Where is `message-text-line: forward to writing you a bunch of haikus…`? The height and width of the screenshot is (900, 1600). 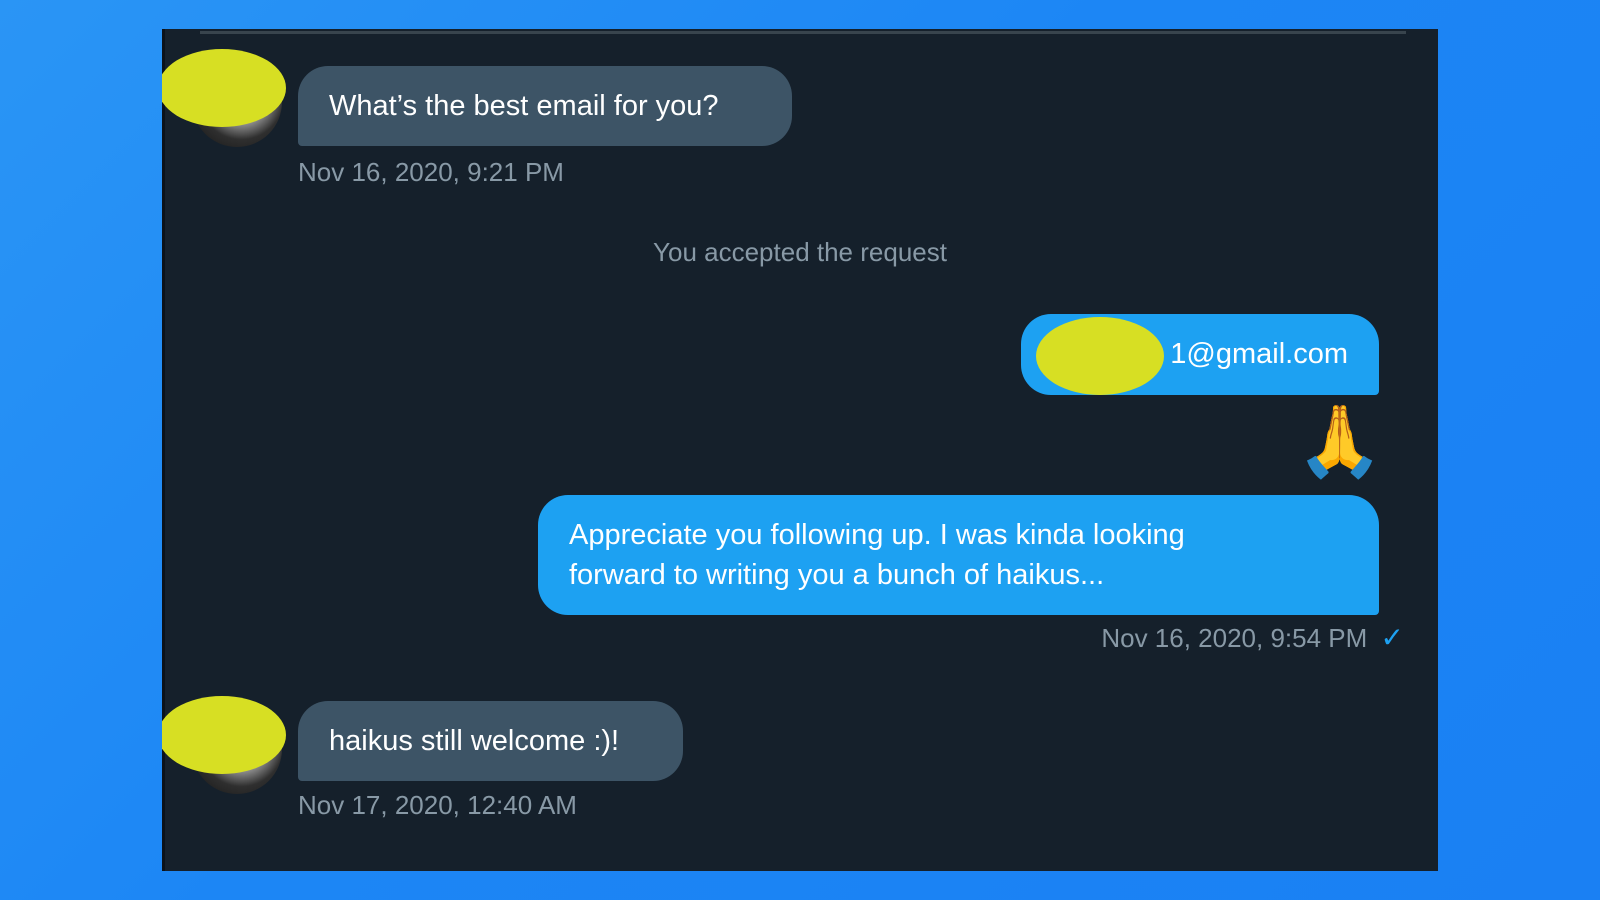
message-text-line: forward to writing you a bunch of haikus… is located at coordinates (837, 575).